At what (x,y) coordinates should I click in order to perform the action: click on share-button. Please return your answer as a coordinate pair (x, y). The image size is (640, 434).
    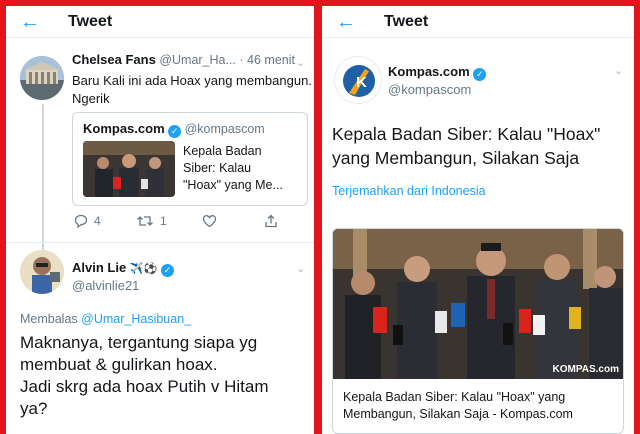
    Looking at the image, I should click on (271, 221).